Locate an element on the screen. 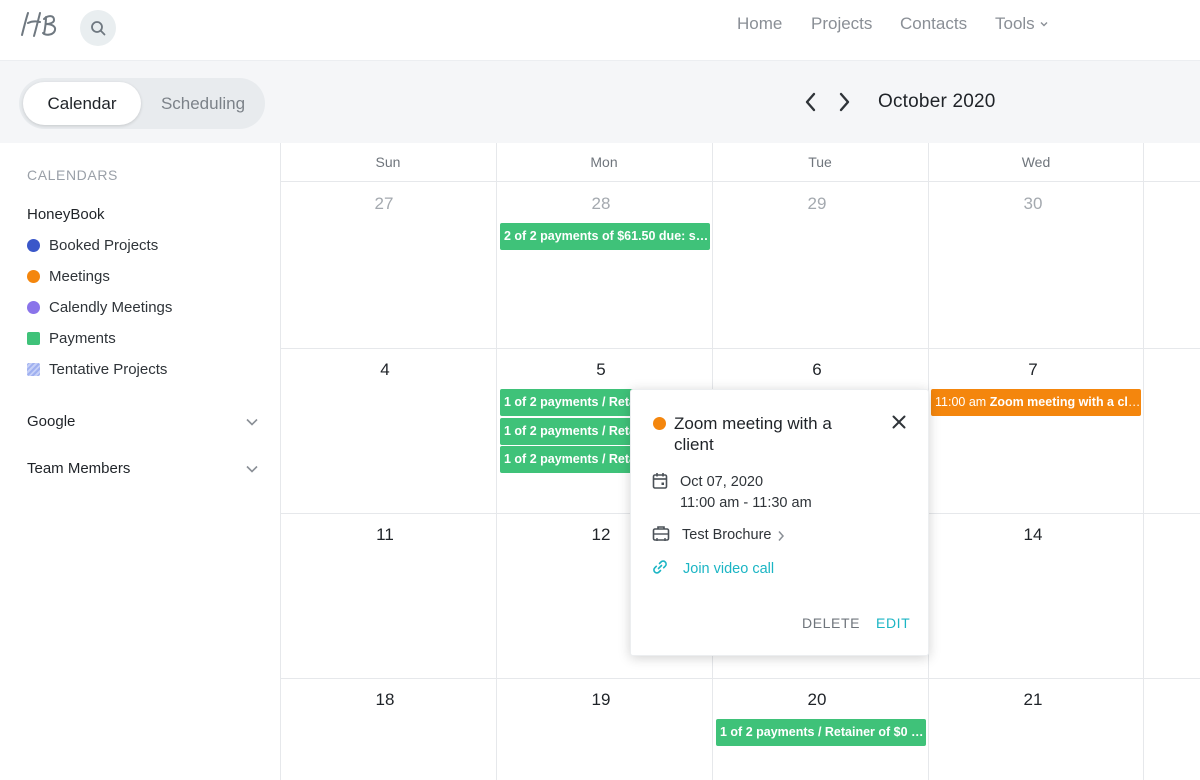 This screenshot has width=1200, height=780. nav-tools-menu: Tools is located at coordinates (1022, 24).